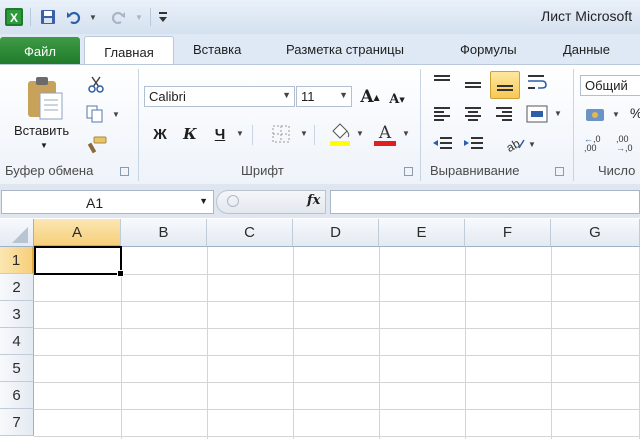  I want to click on orientation-dropdown-icon: ▼, so click(532, 144).